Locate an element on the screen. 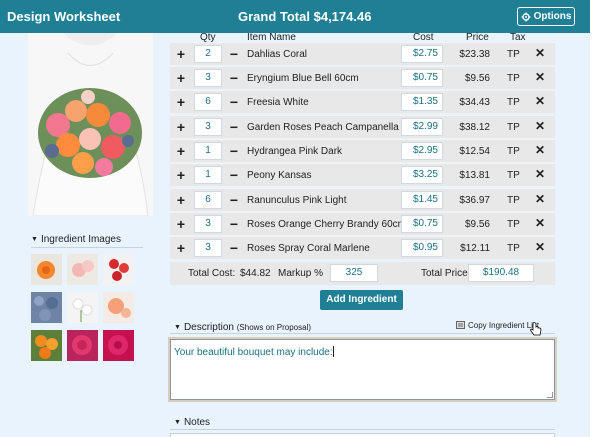  cost-input: $1.45 is located at coordinates (422, 200).